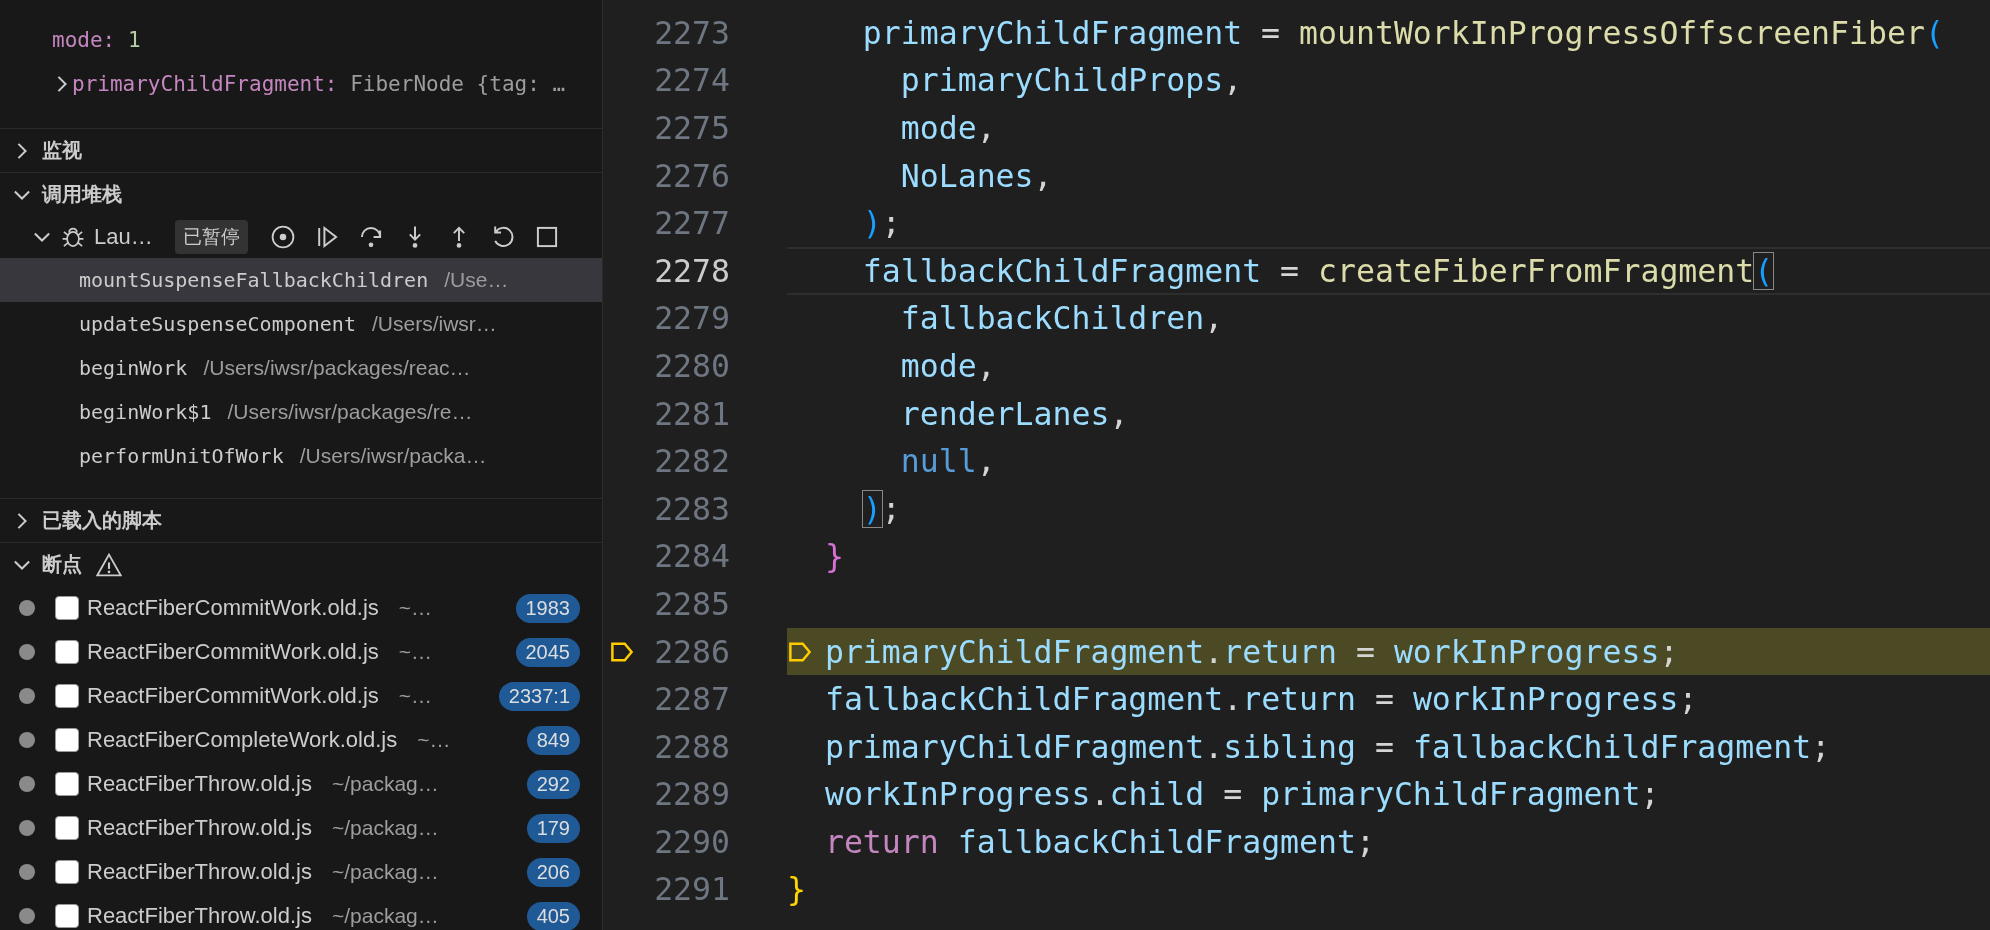 Image resolution: width=1990 pixels, height=930 pixels. I want to click on code-line: primaryChildProps,, so click(1072, 81).